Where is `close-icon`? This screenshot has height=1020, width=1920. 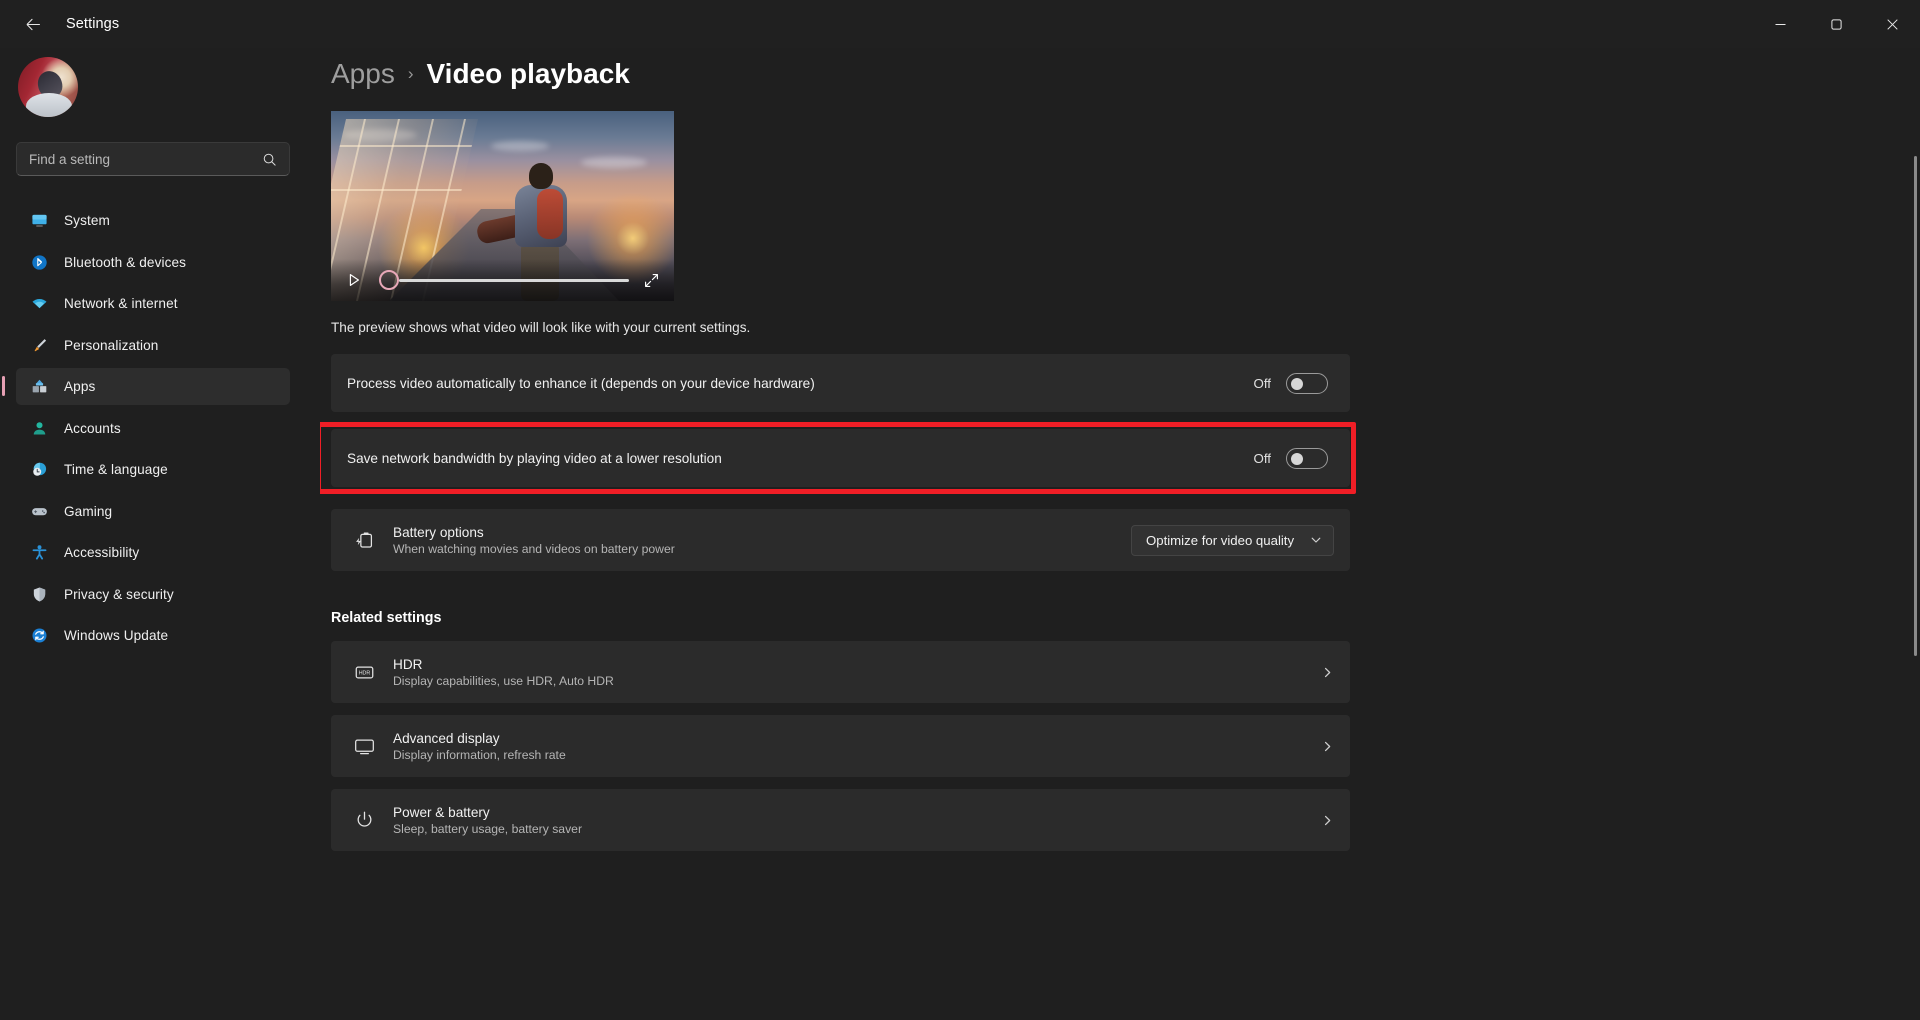 close-icon is located at coordinates (1892, 24).